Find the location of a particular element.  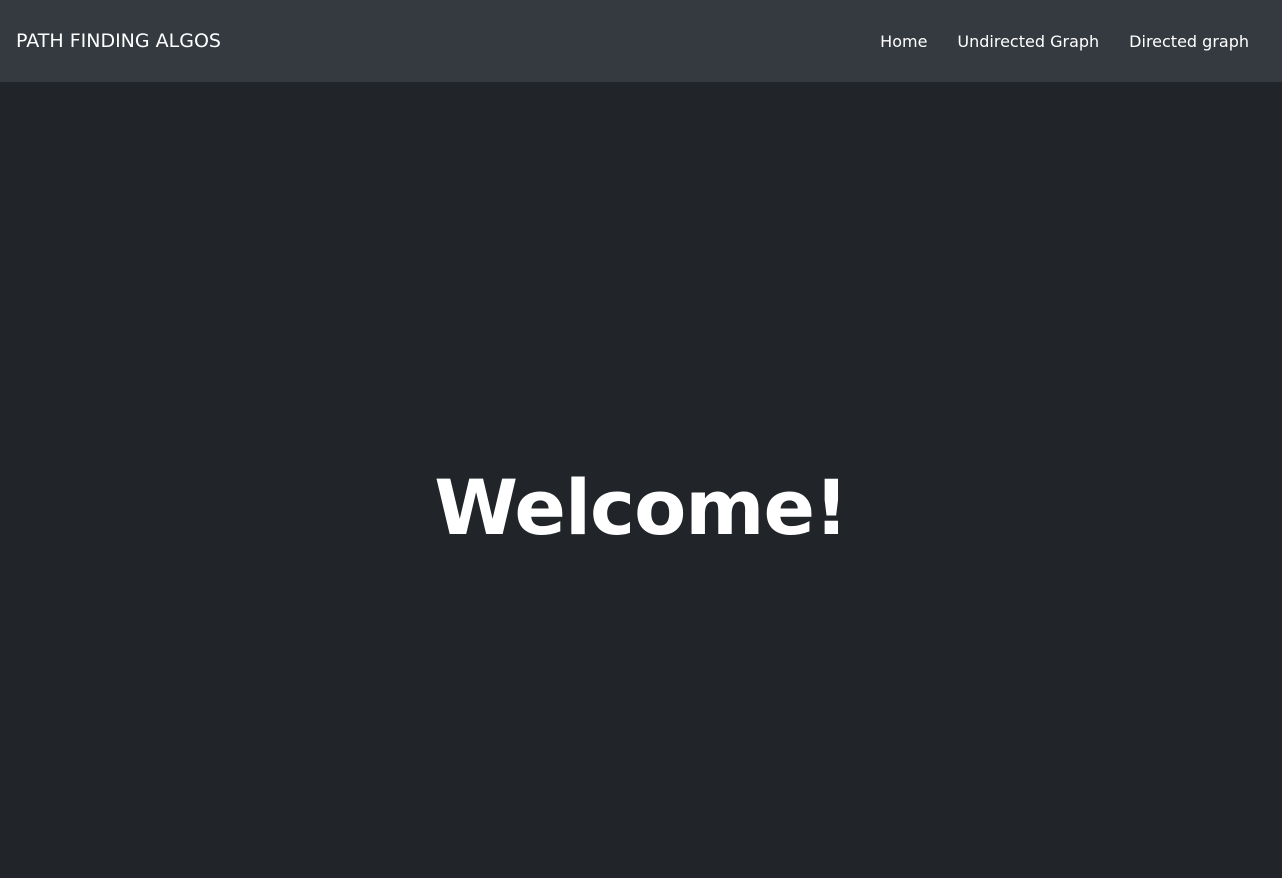

nav-links: Home Undirected Graph Directed graph is located at coordinates (1049, 41).